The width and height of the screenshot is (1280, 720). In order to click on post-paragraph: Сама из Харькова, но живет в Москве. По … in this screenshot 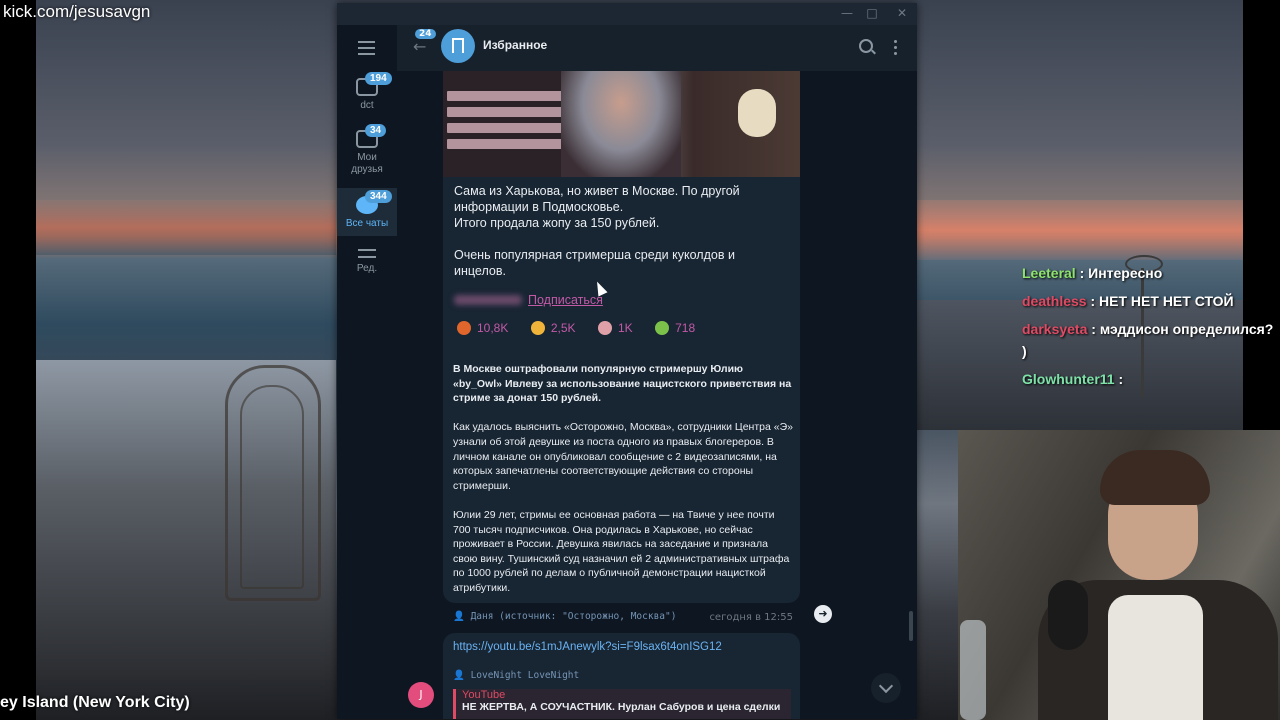, I will do `click(597, 199)`.